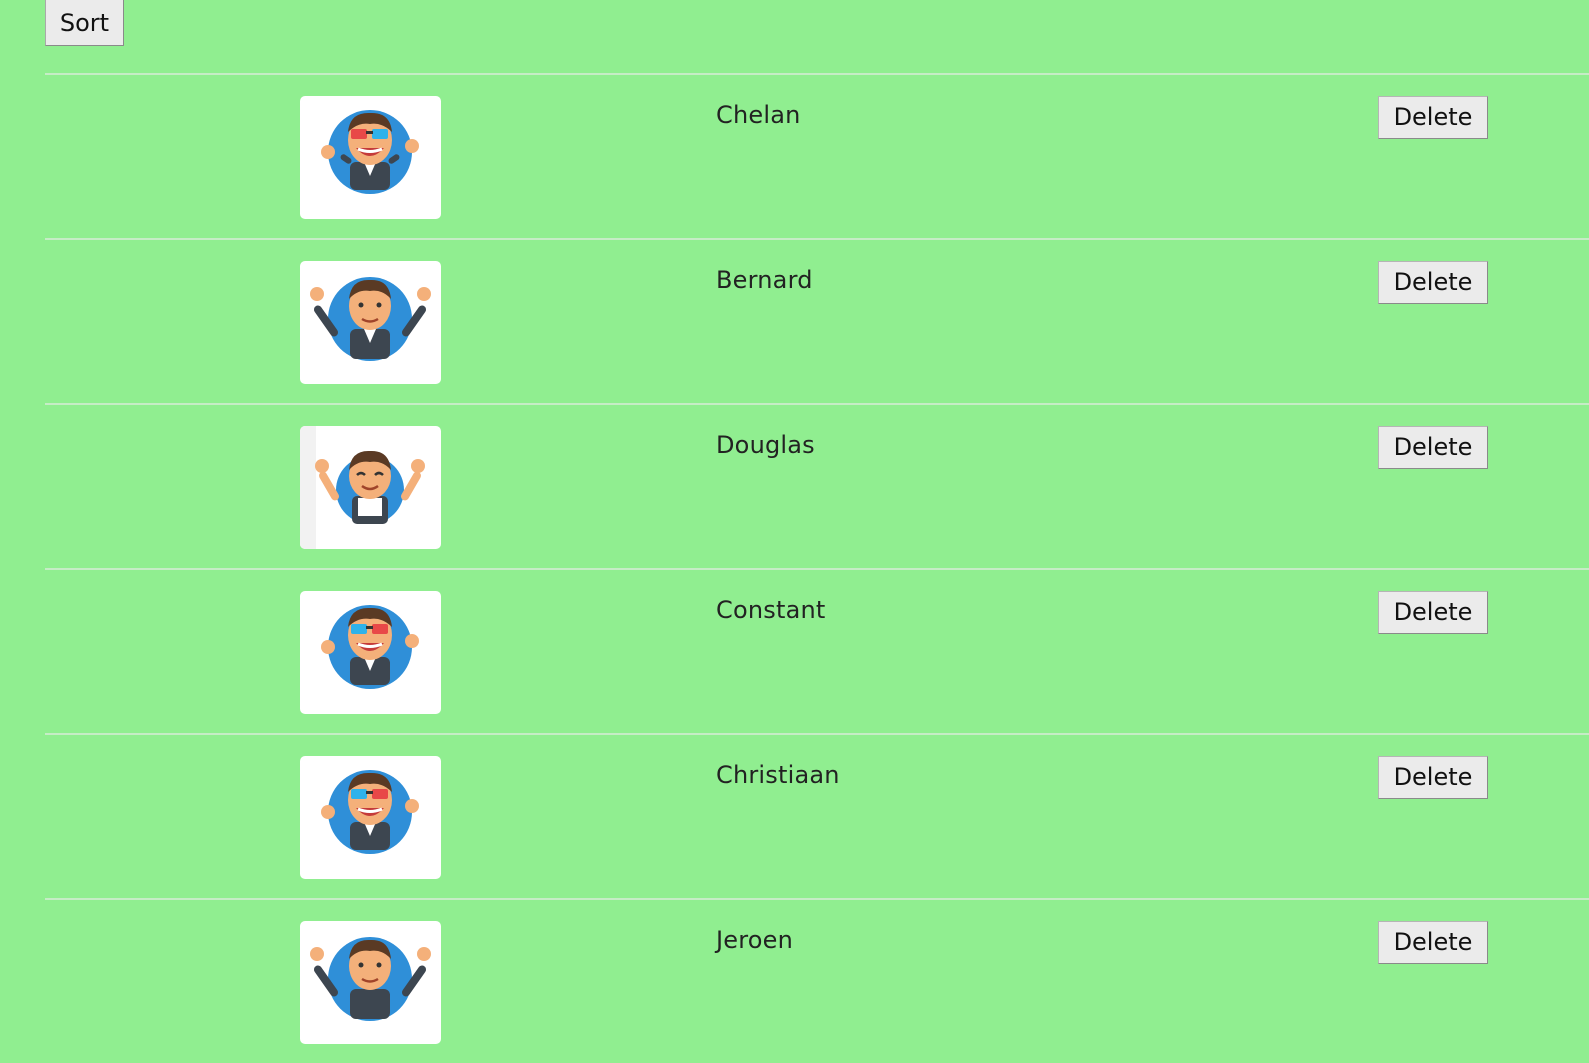 The width and height of the screenshot is (1589, 1063). Describe the element at coordinates (765, 445) in the screenshot. I see `person-name: Douglas` at that location.